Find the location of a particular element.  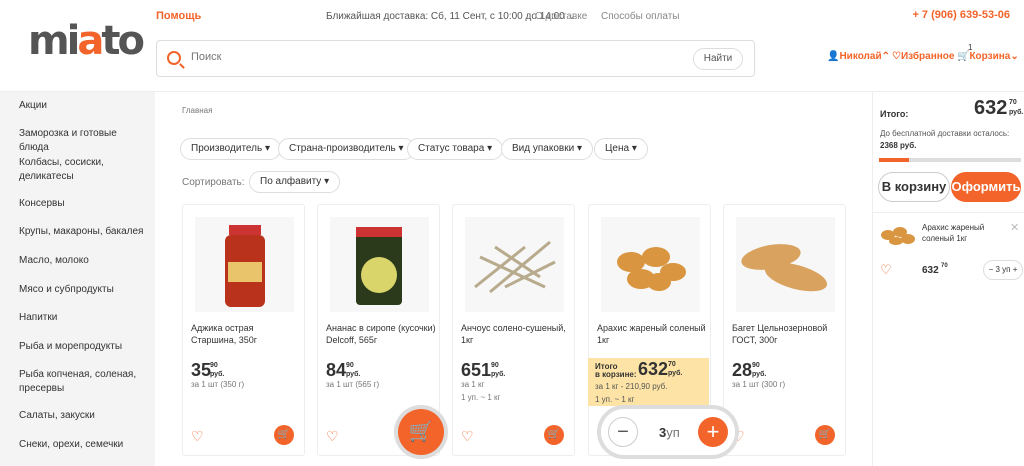

total-label: Итого: is located at coordinates (894, 114).